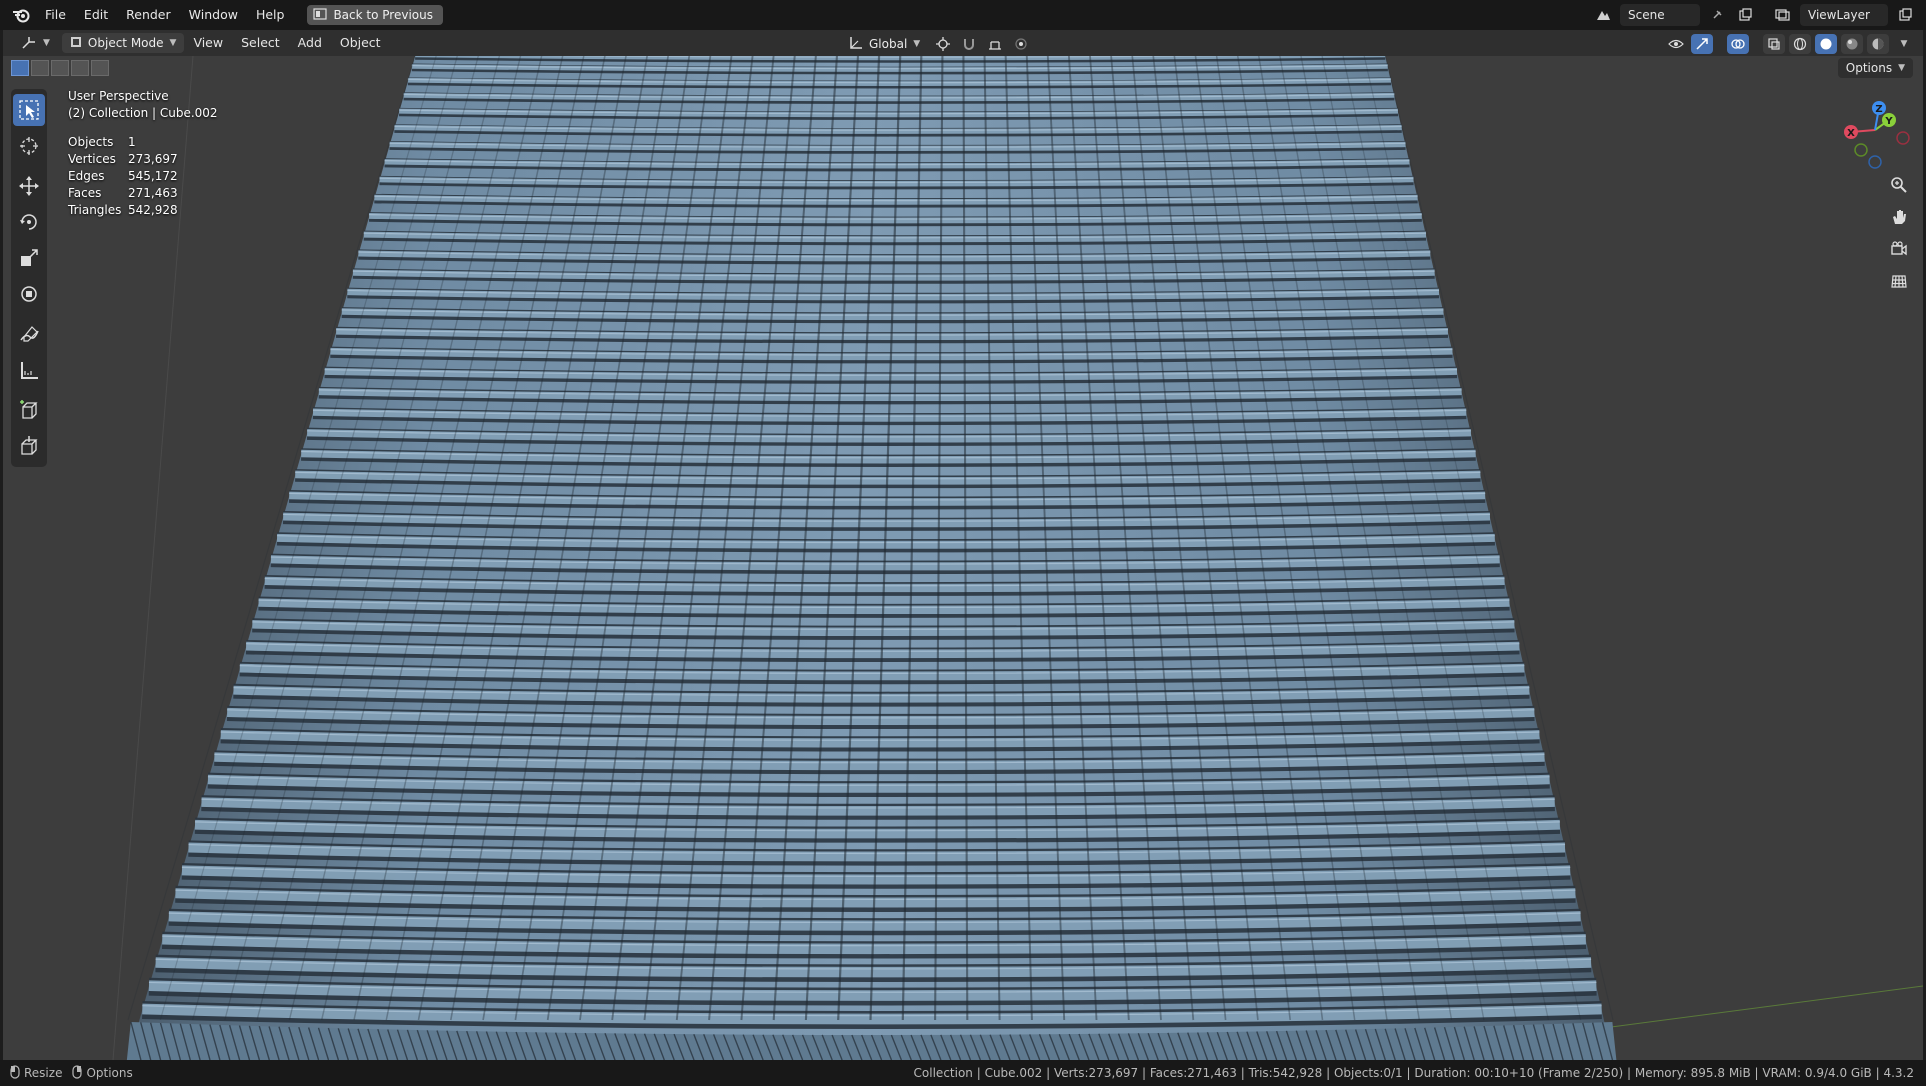 The width and height of the screenshot is (1926, 1086). What do you see at coordinates (153, 210) in the screenshot?
I see `stat-value: 542,928` at bounding box center [153, 210].